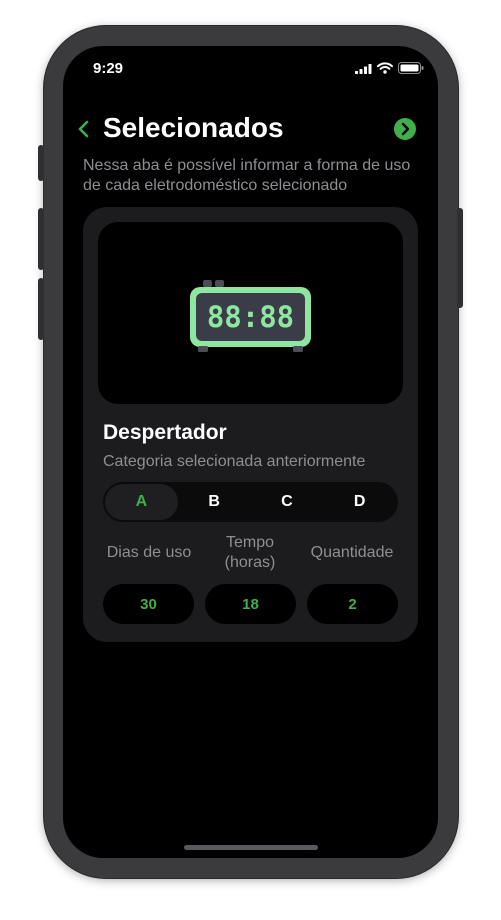 The image size is (501, 920). What do you see at coordinates (41, 239) in the screenshot?
I see `volume-up-button` at bounding box center [41, 239].